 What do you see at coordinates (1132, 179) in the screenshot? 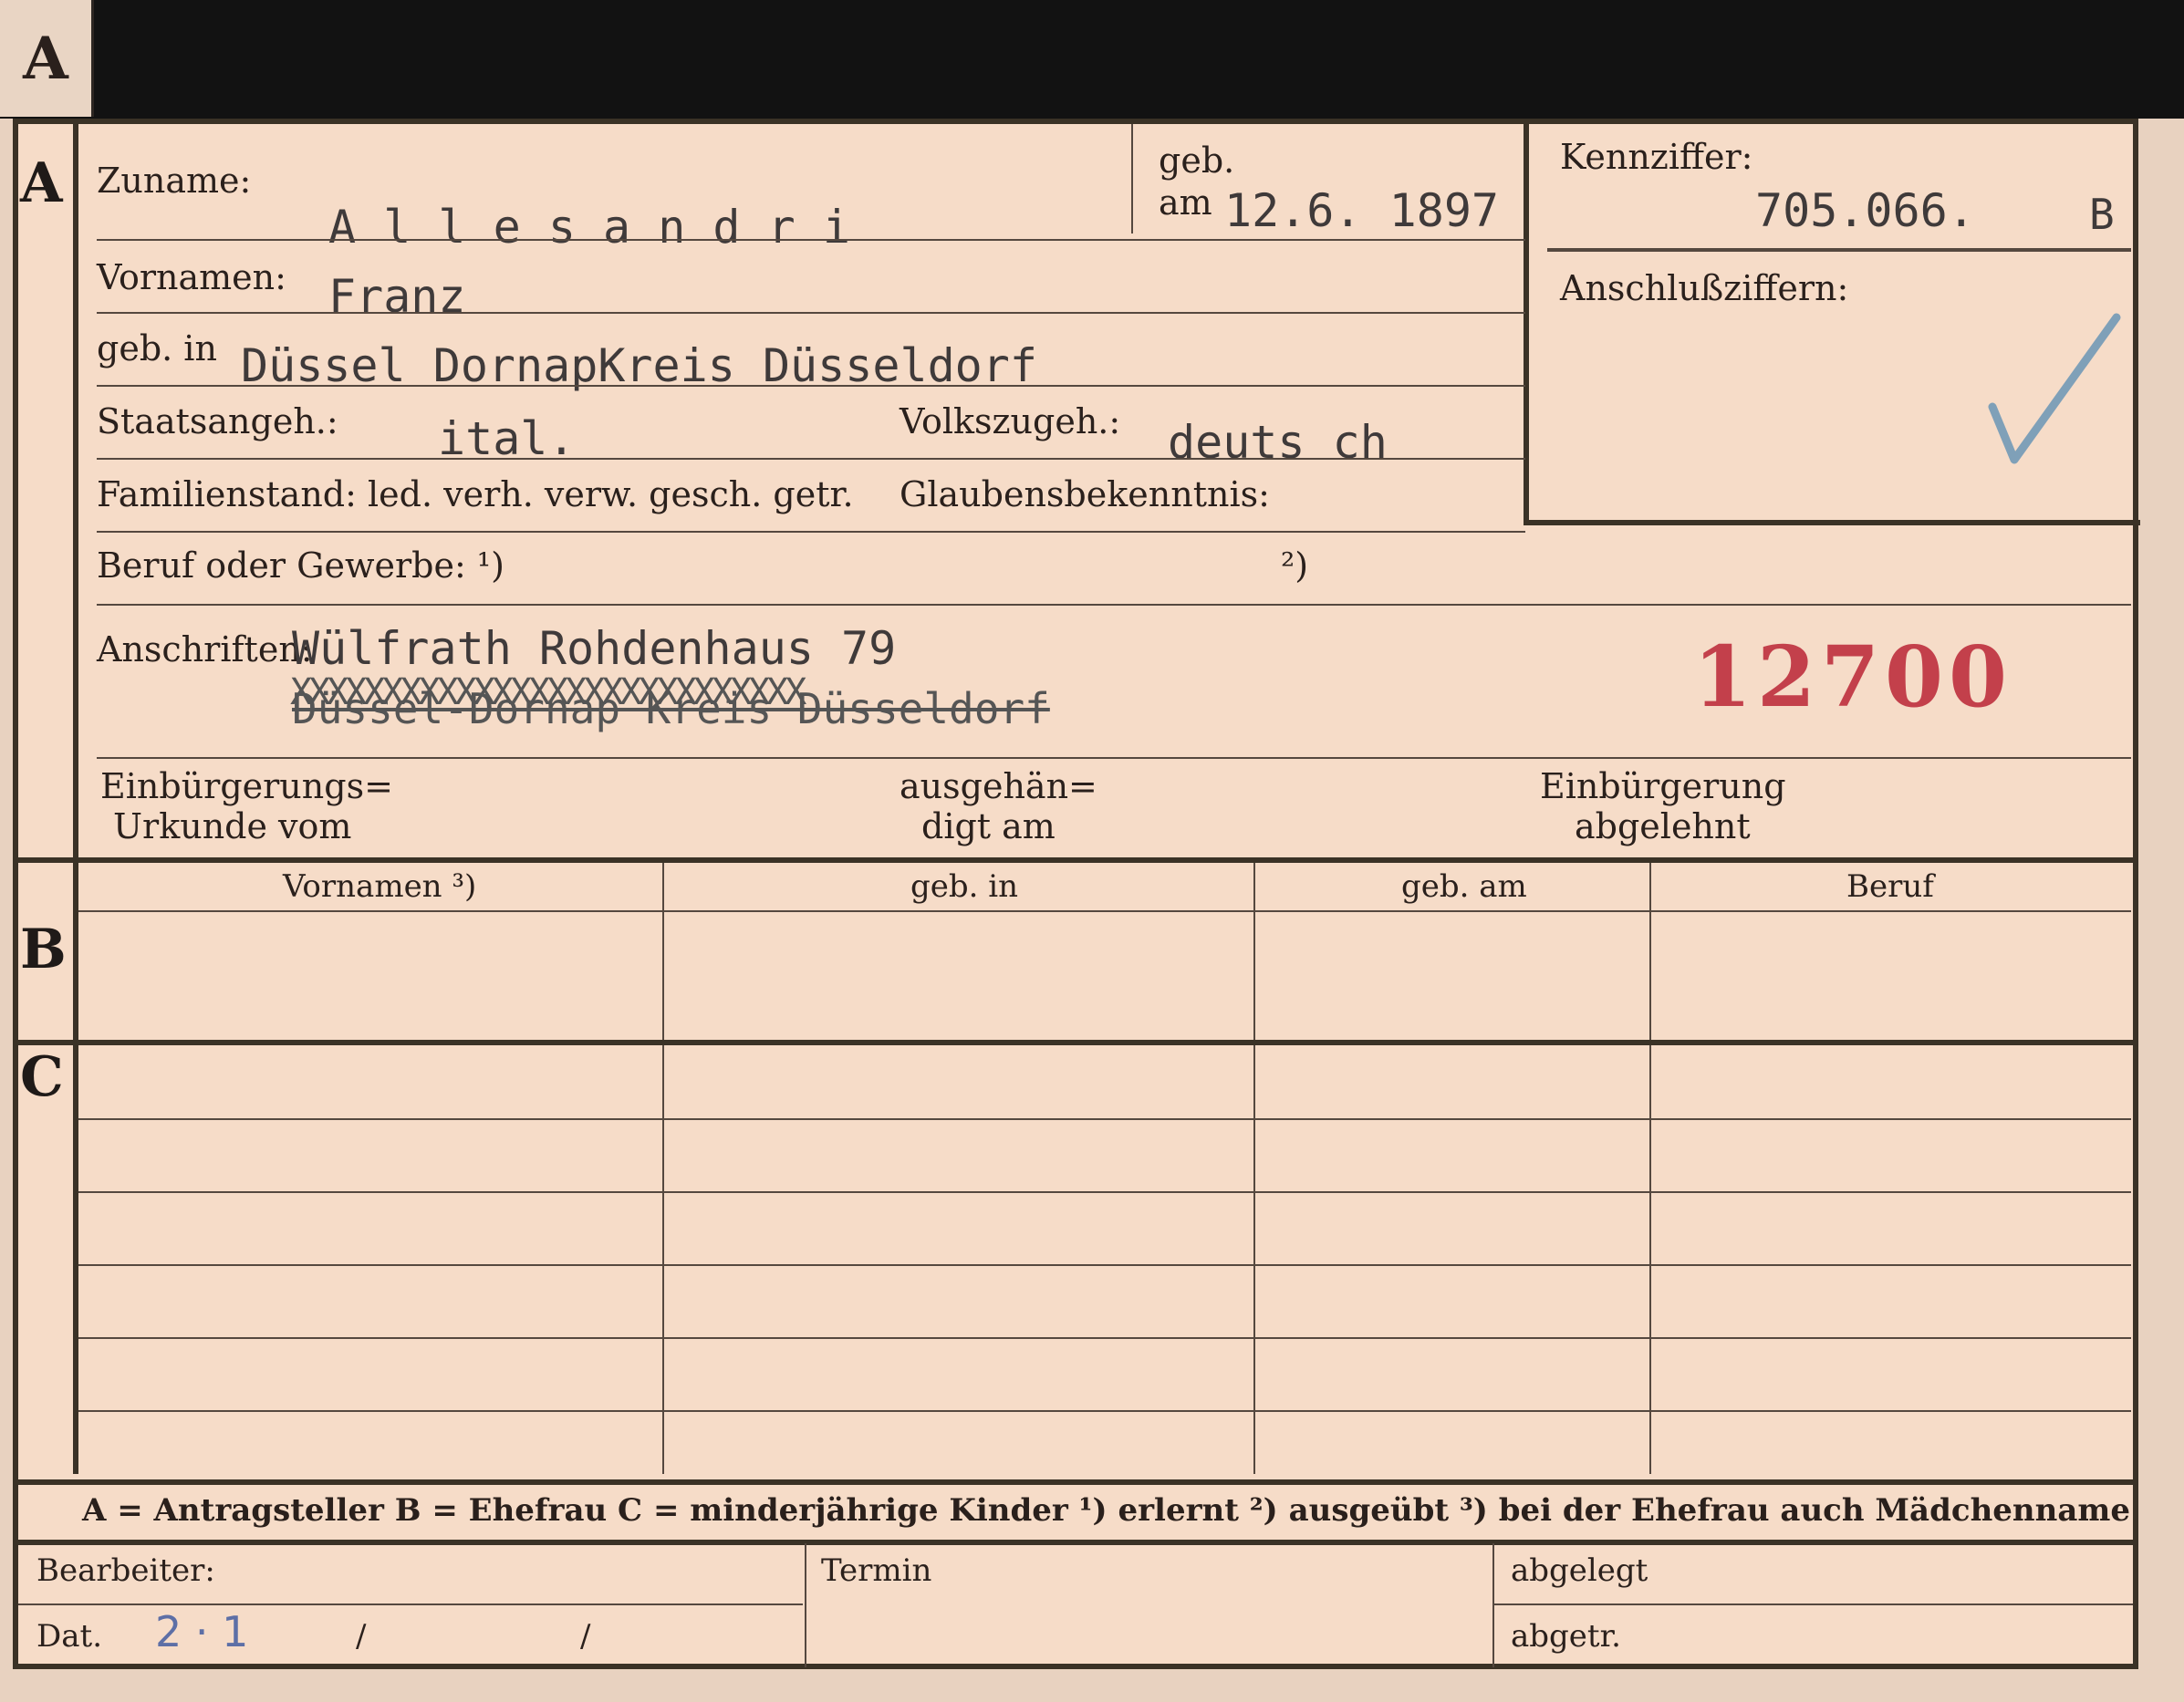
I see `geb-divider` at bounding box center [1132, 179].